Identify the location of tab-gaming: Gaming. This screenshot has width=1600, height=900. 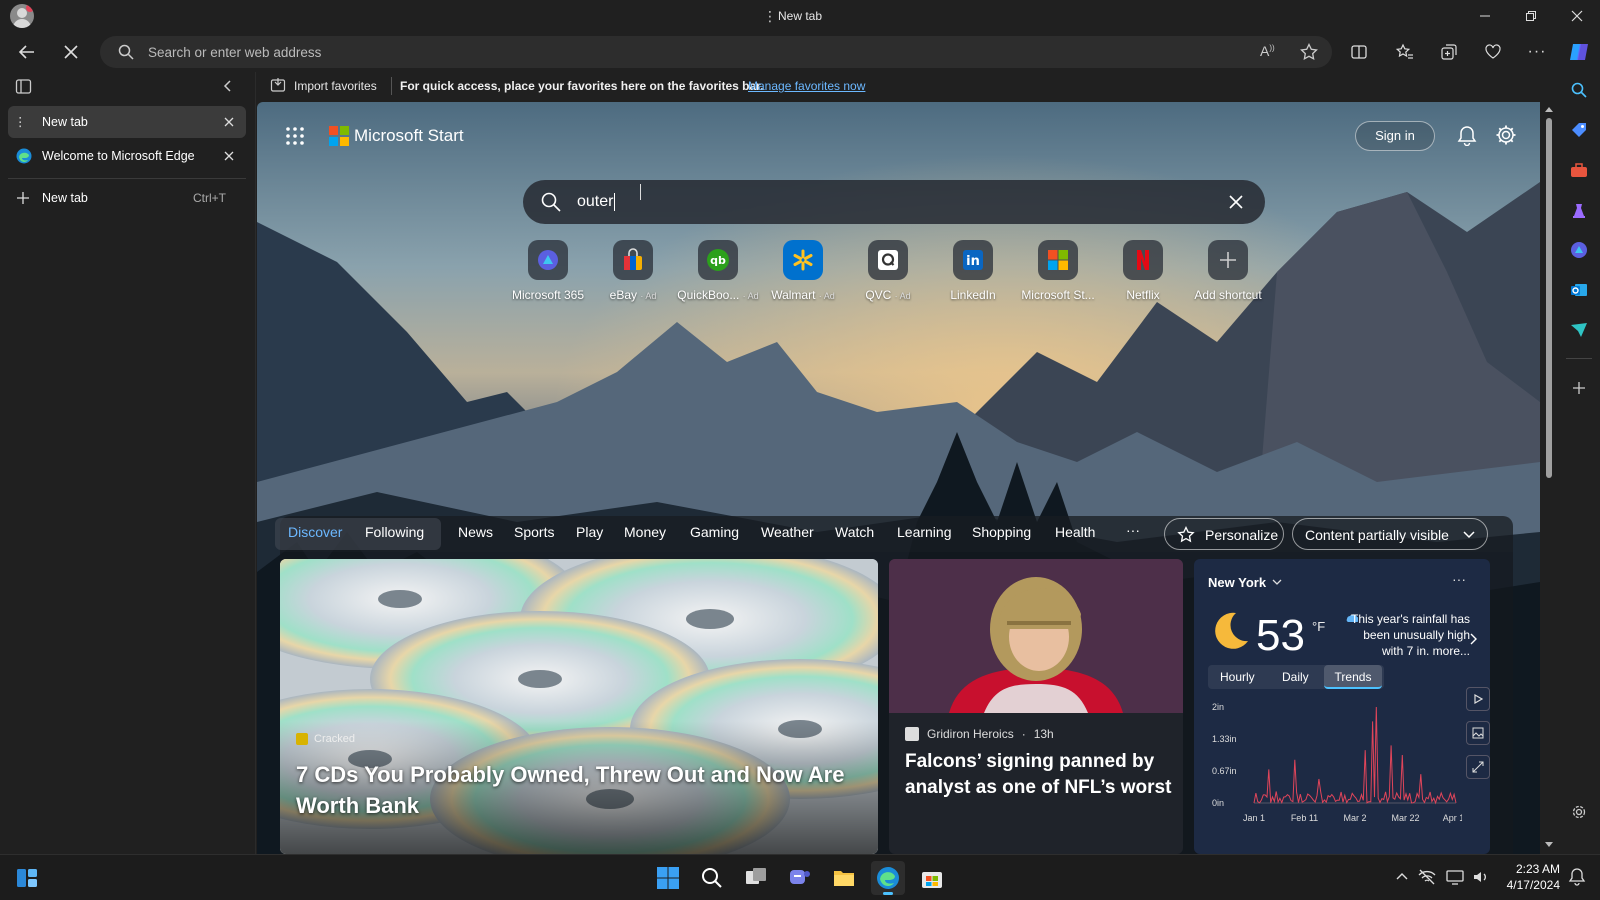
(714, 532).